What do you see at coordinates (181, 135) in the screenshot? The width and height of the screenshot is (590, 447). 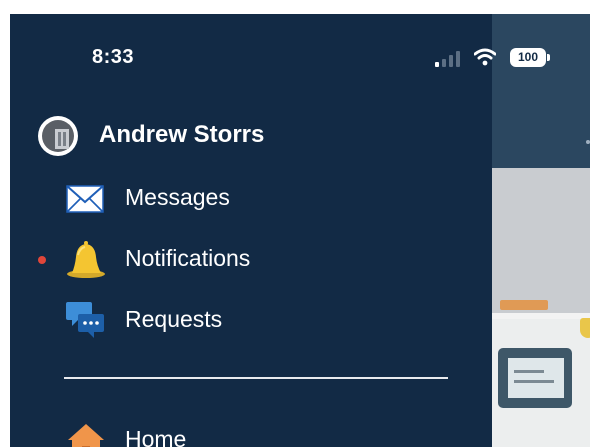 I see `profile-name: Andrew Storrs` at bounding box center [181, 135].